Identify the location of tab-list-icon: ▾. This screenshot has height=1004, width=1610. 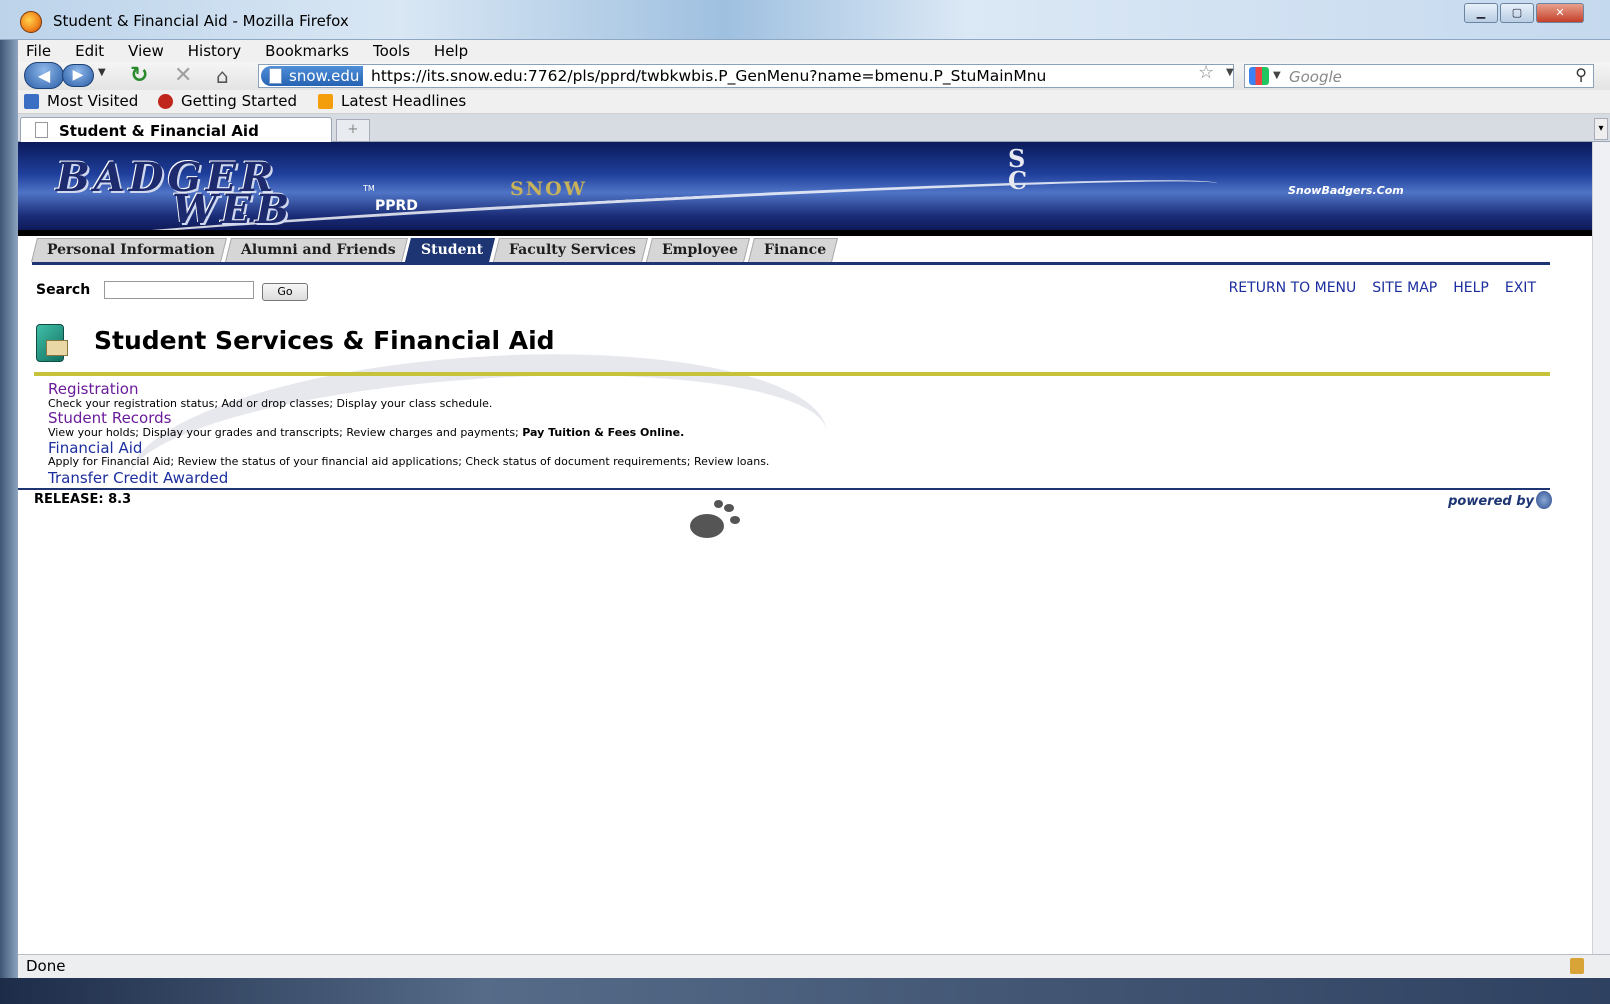
(1601, 129).